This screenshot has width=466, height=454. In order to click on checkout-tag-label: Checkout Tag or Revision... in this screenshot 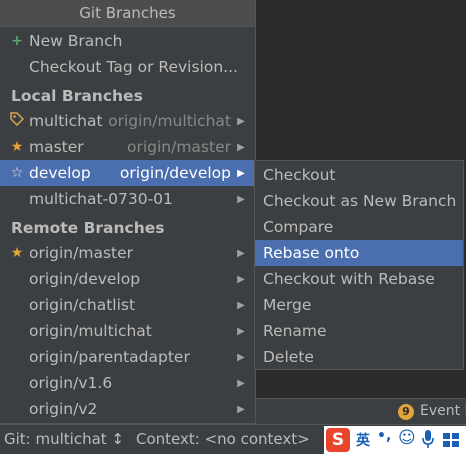, I will do `click(133, 67)`.